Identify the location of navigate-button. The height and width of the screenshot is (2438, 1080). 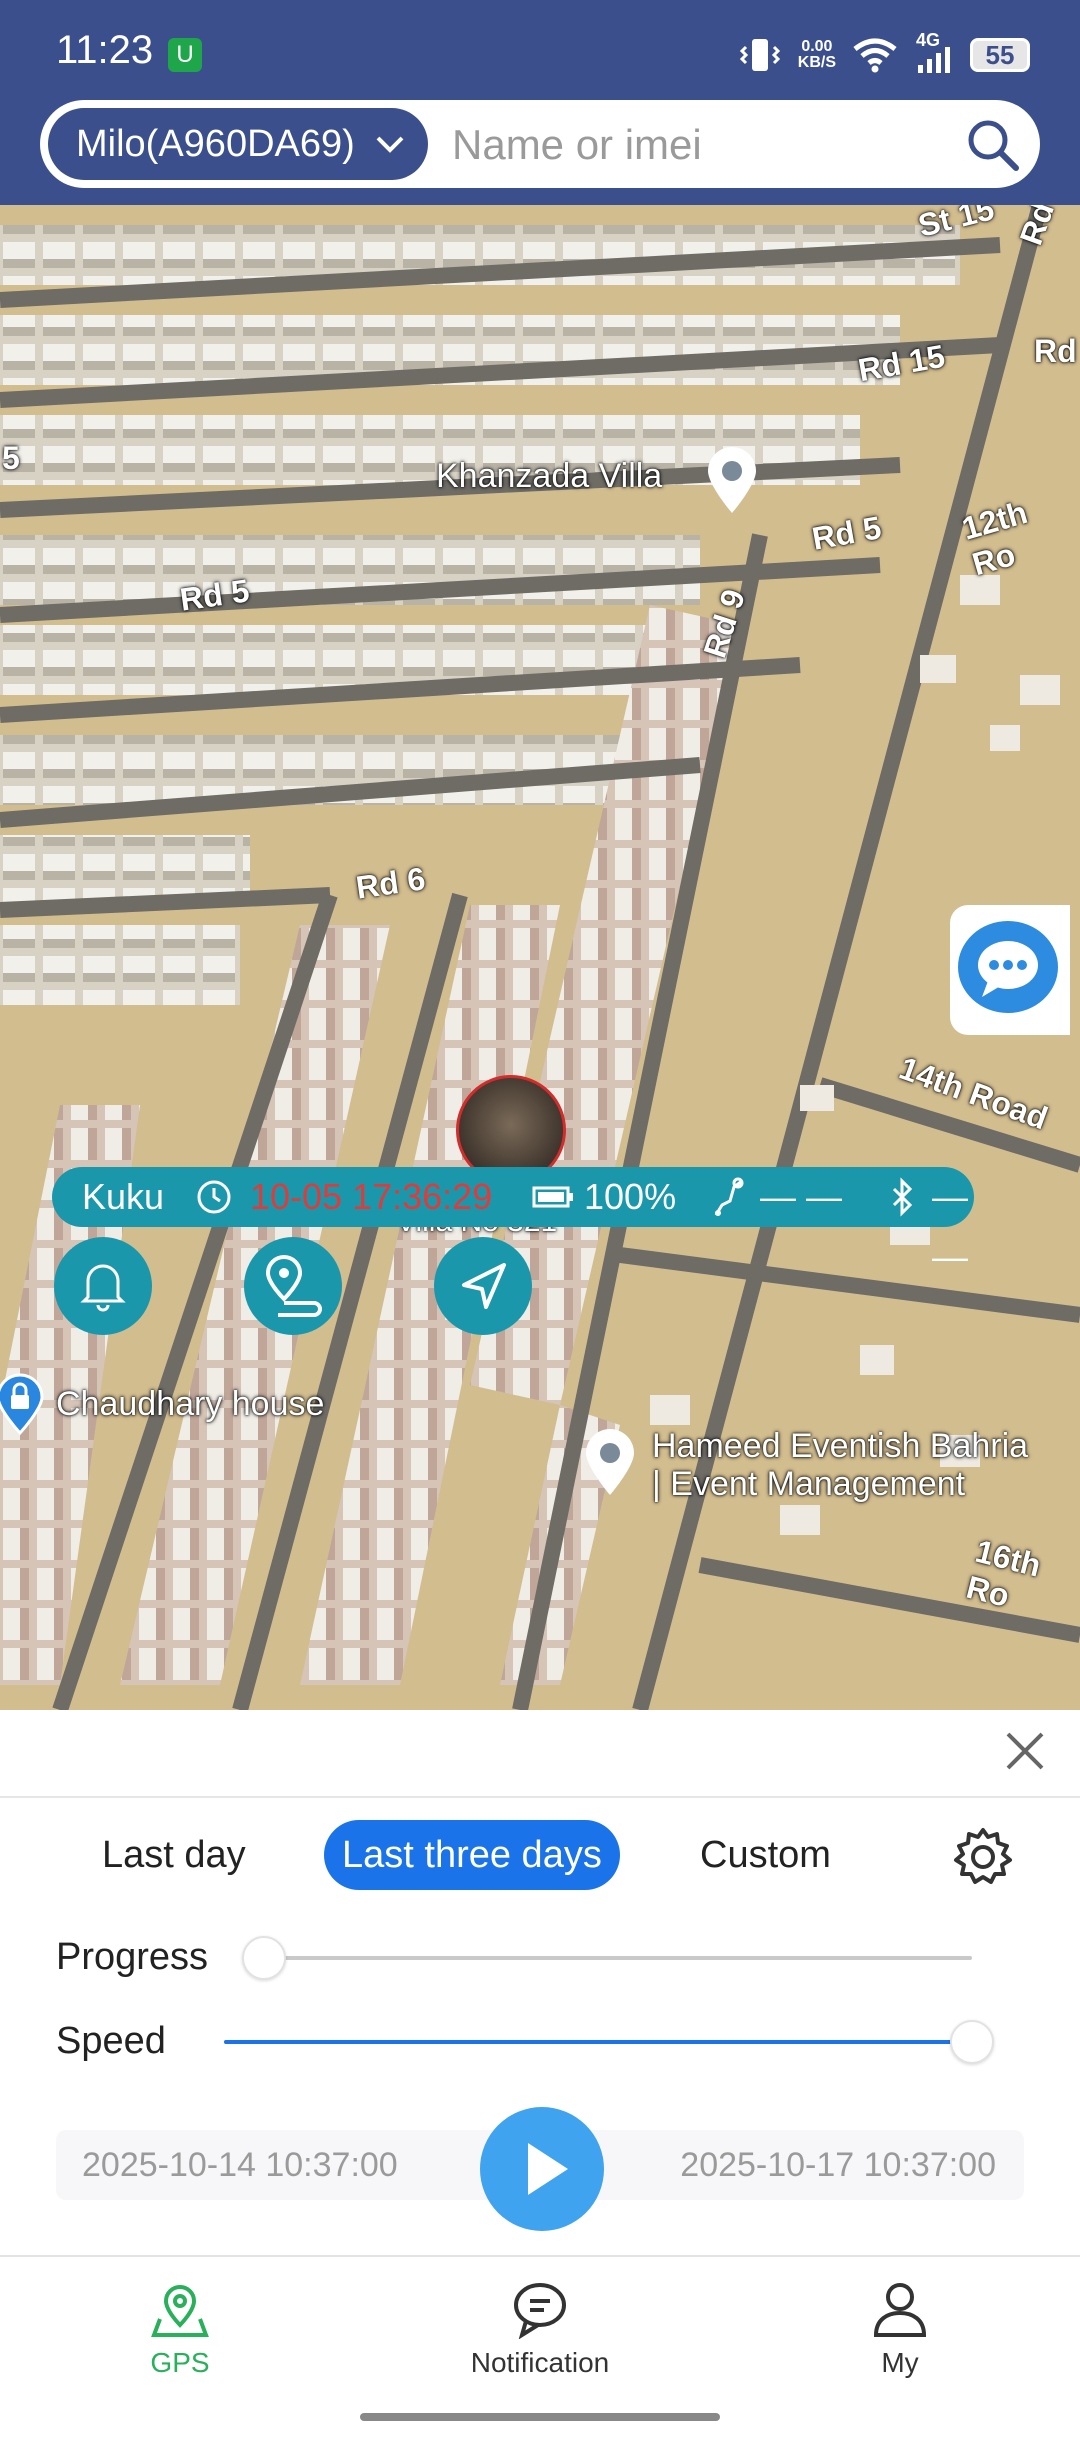
(483, 1286).